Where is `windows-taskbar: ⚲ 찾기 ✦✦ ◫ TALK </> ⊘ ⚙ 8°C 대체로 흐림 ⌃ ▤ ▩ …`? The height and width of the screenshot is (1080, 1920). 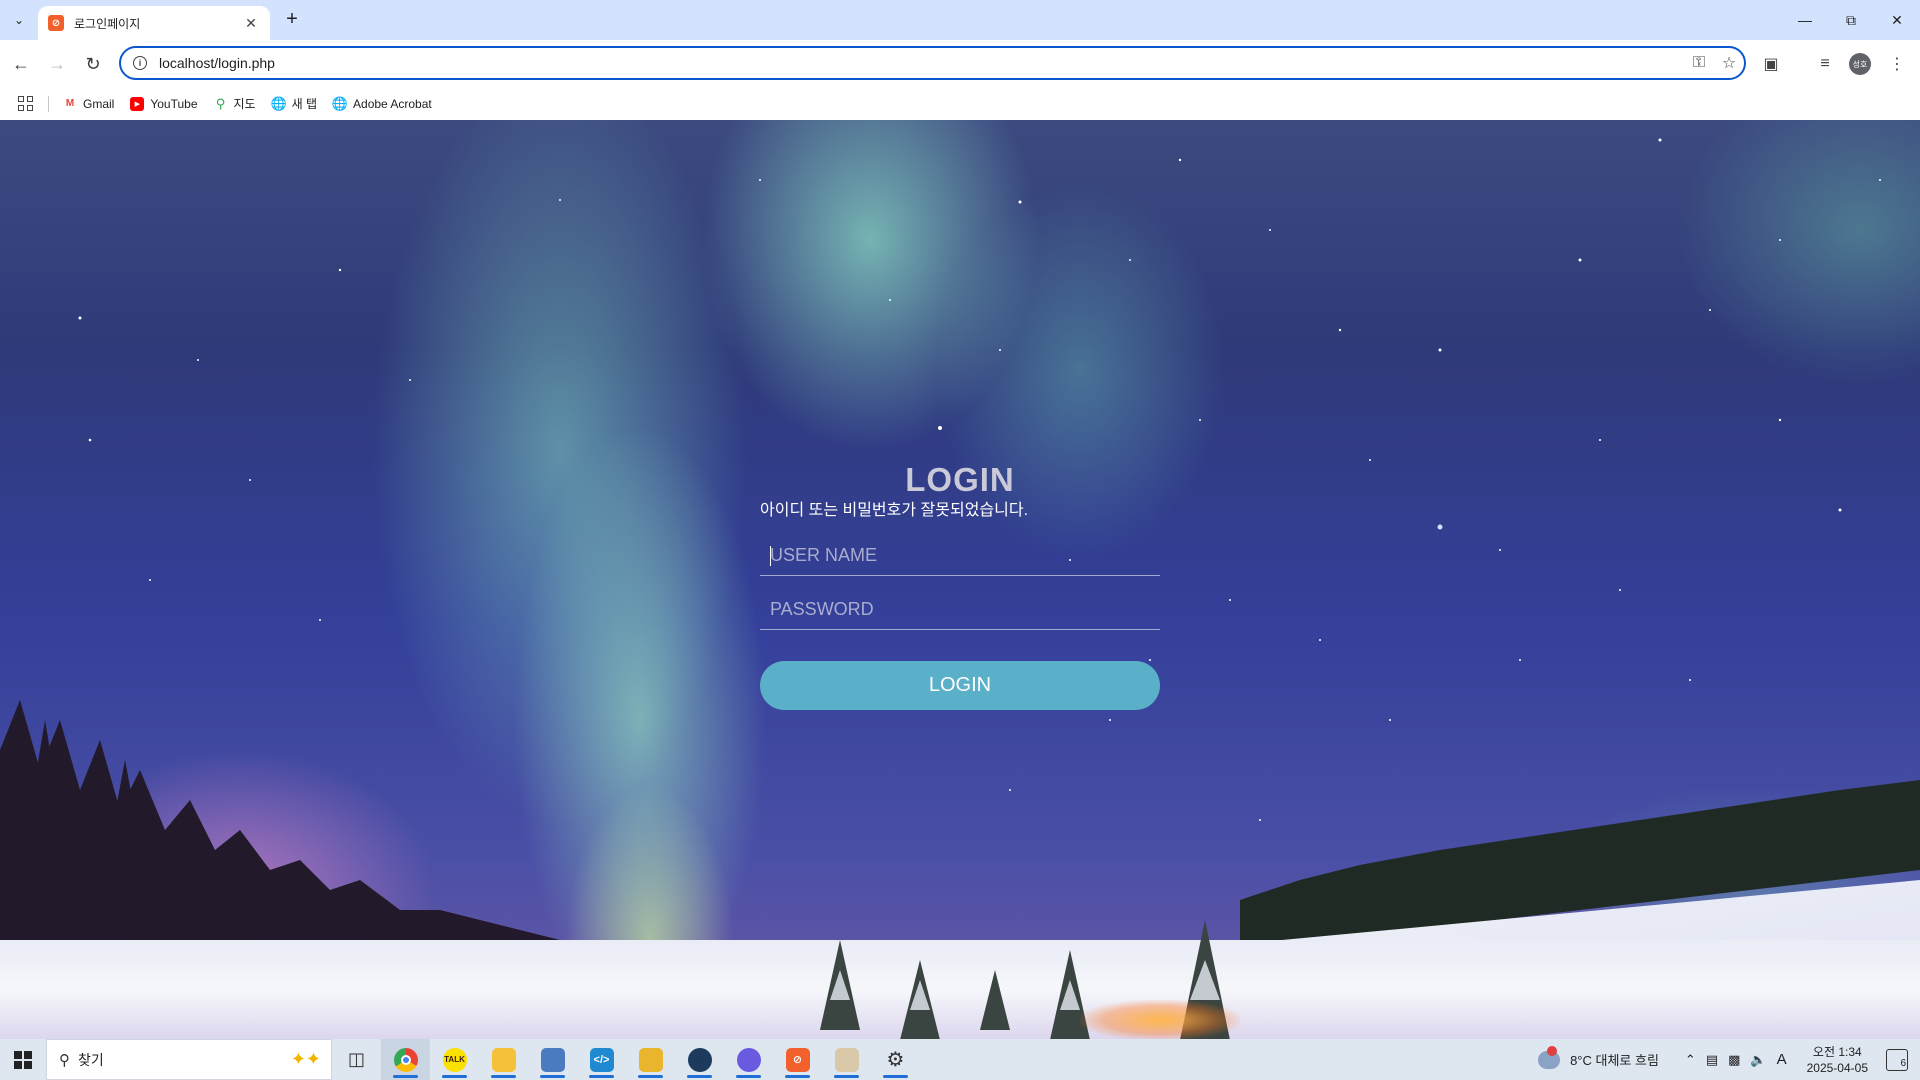 windows-taskbar: ⚲ 찾기 ✦✦ ◫ TALK </> ⊘ ⚙ 8°C 대체로 흐림 ⌃ ▤ ▩ … is located at coordinates (960, 1059).